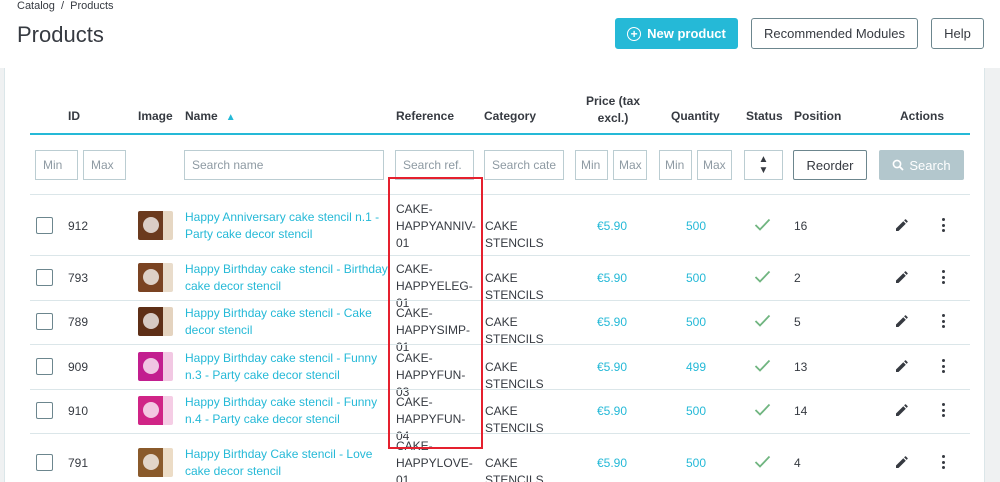 Image resolution: width=1000 pixels, height=482 pixels. What do you see at coordinates (834, 33) in the screenshot?
I see `recommended-modules-button: Recommended Modules` at bounding box center [834, 33].